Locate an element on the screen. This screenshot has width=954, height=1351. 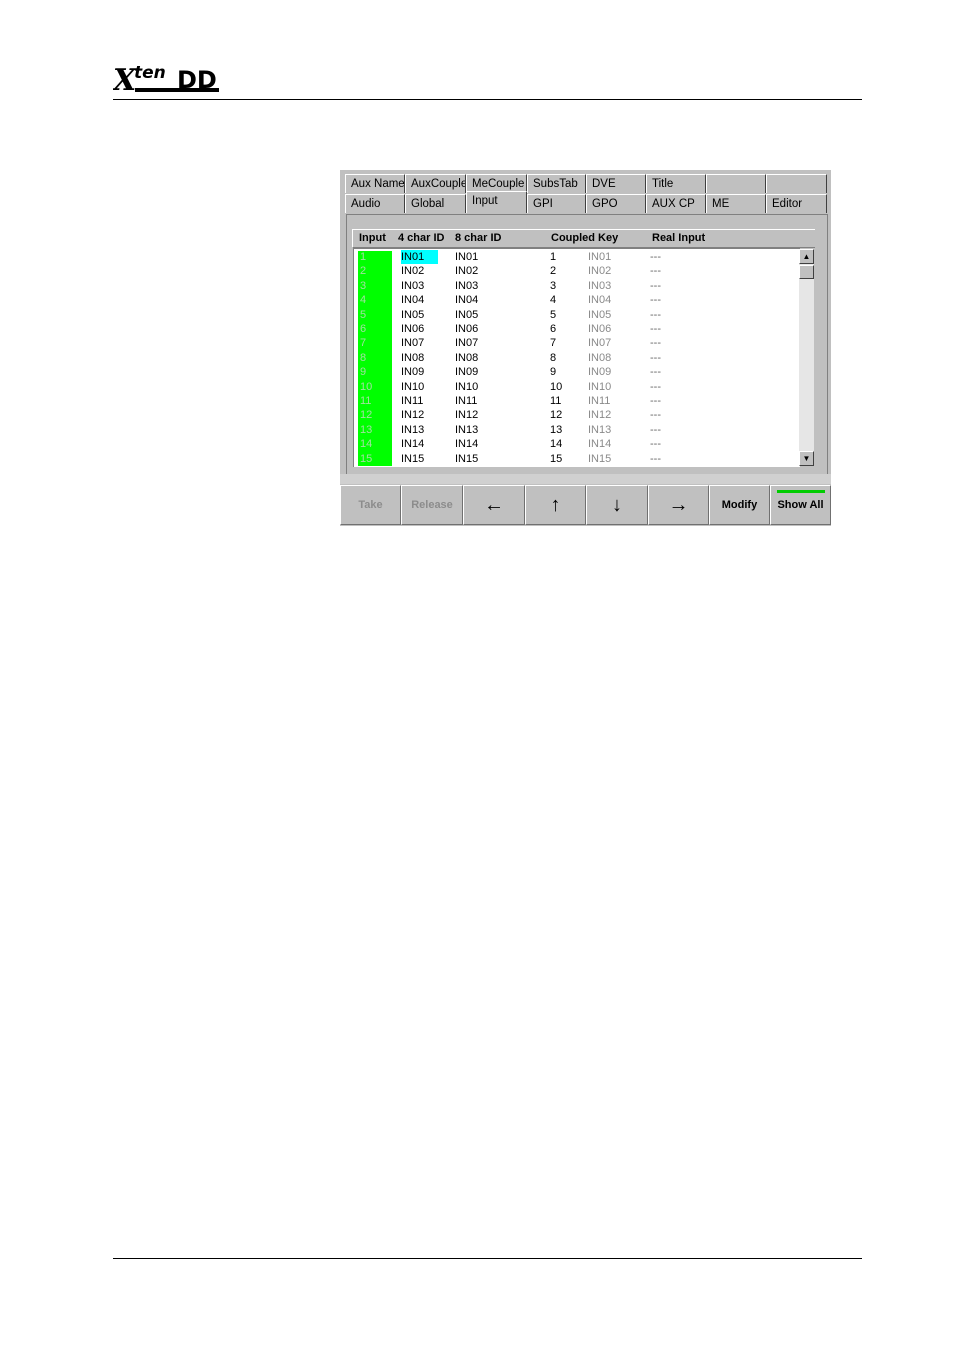
coupled-key-number: 9 is located at coordinates (553, 372).